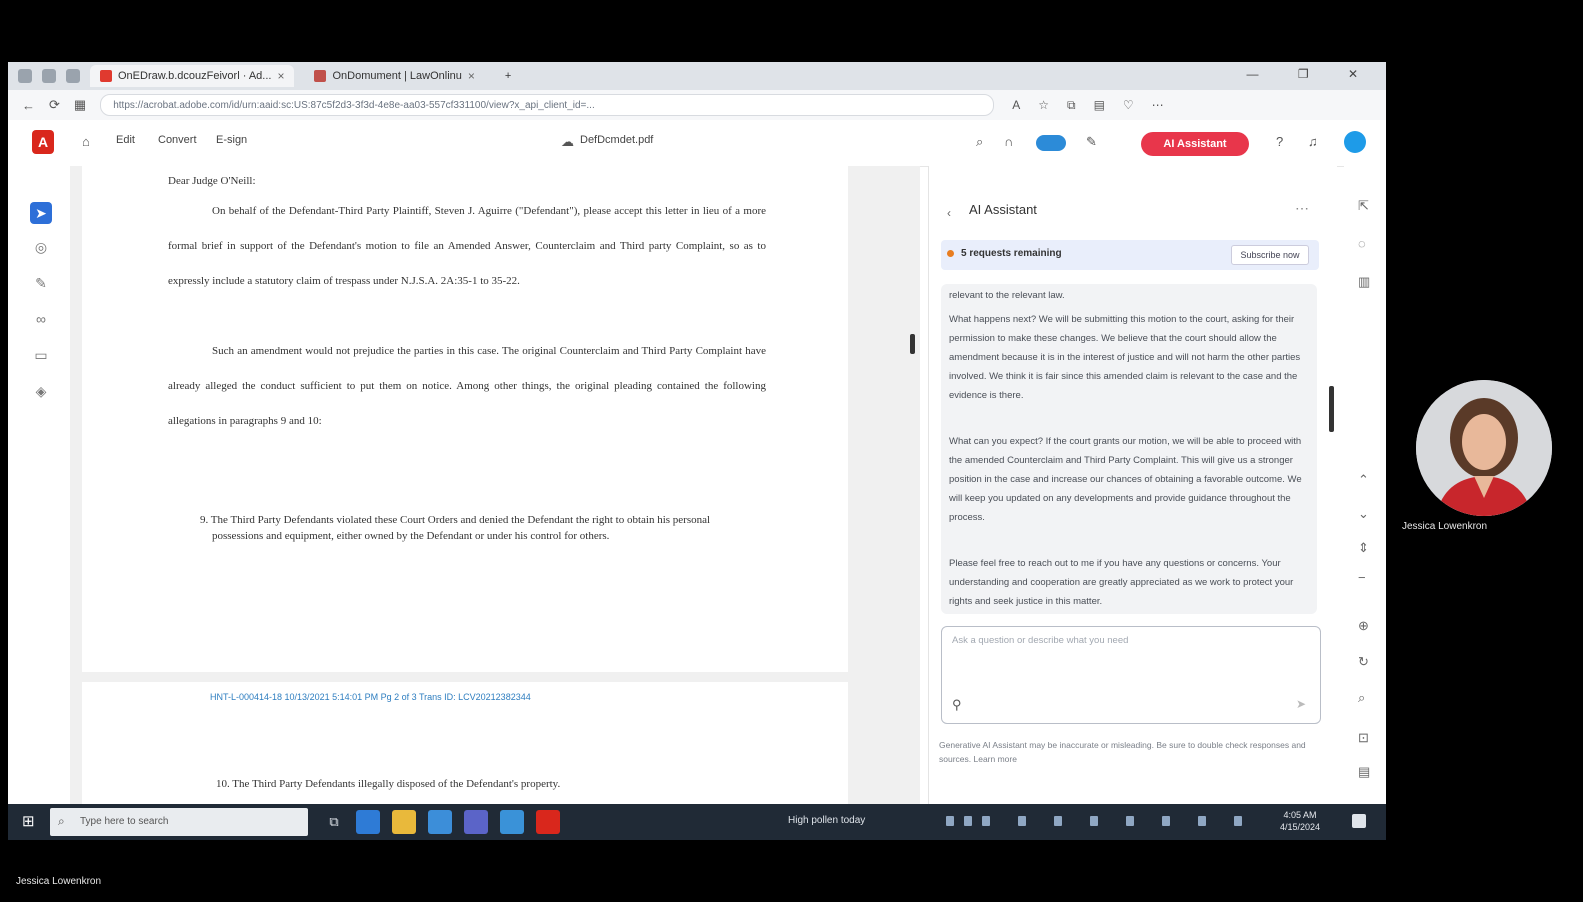 The image size is (1583, 902). What do you see at coordinates (394, 76) in the screenshot?
I see `browser-tab: OnDomument | LawOnlinu ×` at bounding box center [394, 76].